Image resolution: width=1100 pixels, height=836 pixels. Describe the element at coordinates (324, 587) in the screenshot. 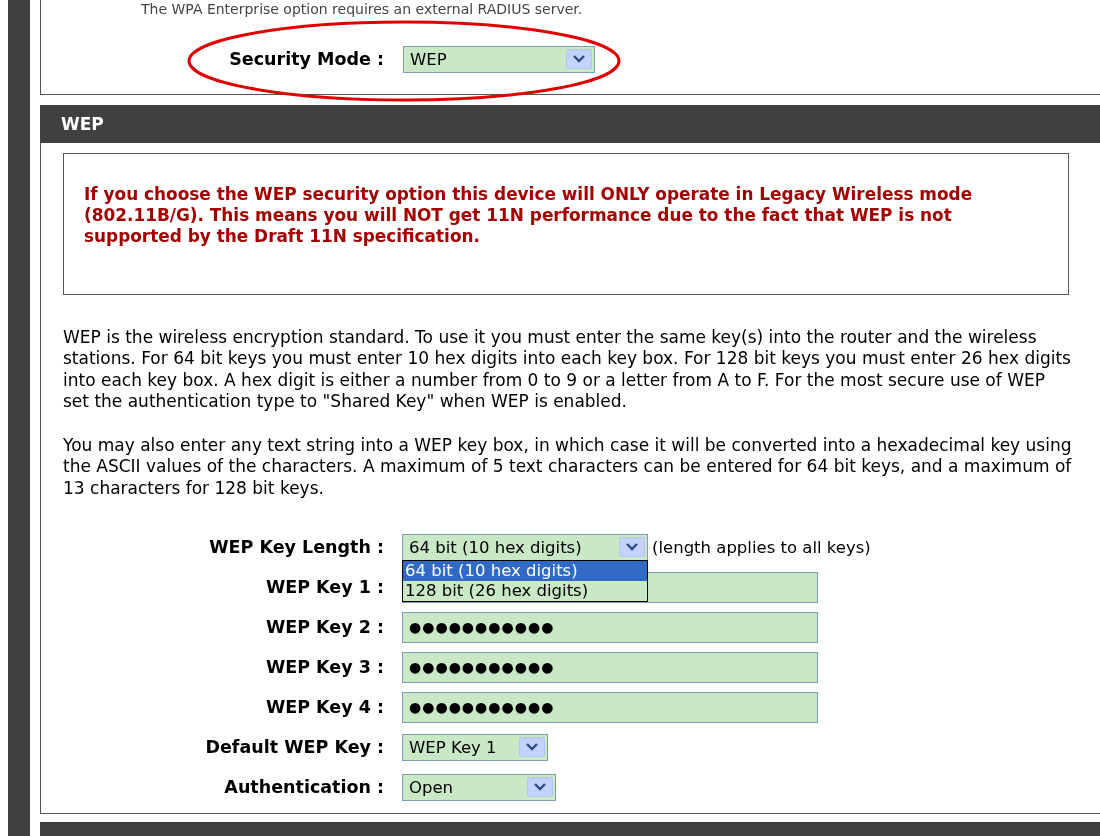

I see `field-label: WEP Key 1 :` at that location.